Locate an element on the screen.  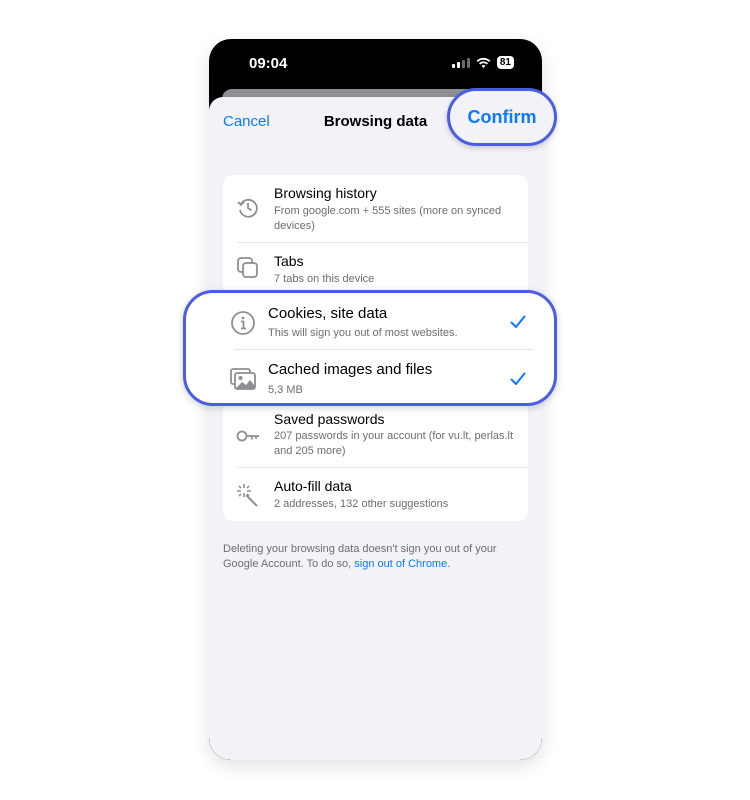
item-title: Tabs is located at coordinates (289, 261).